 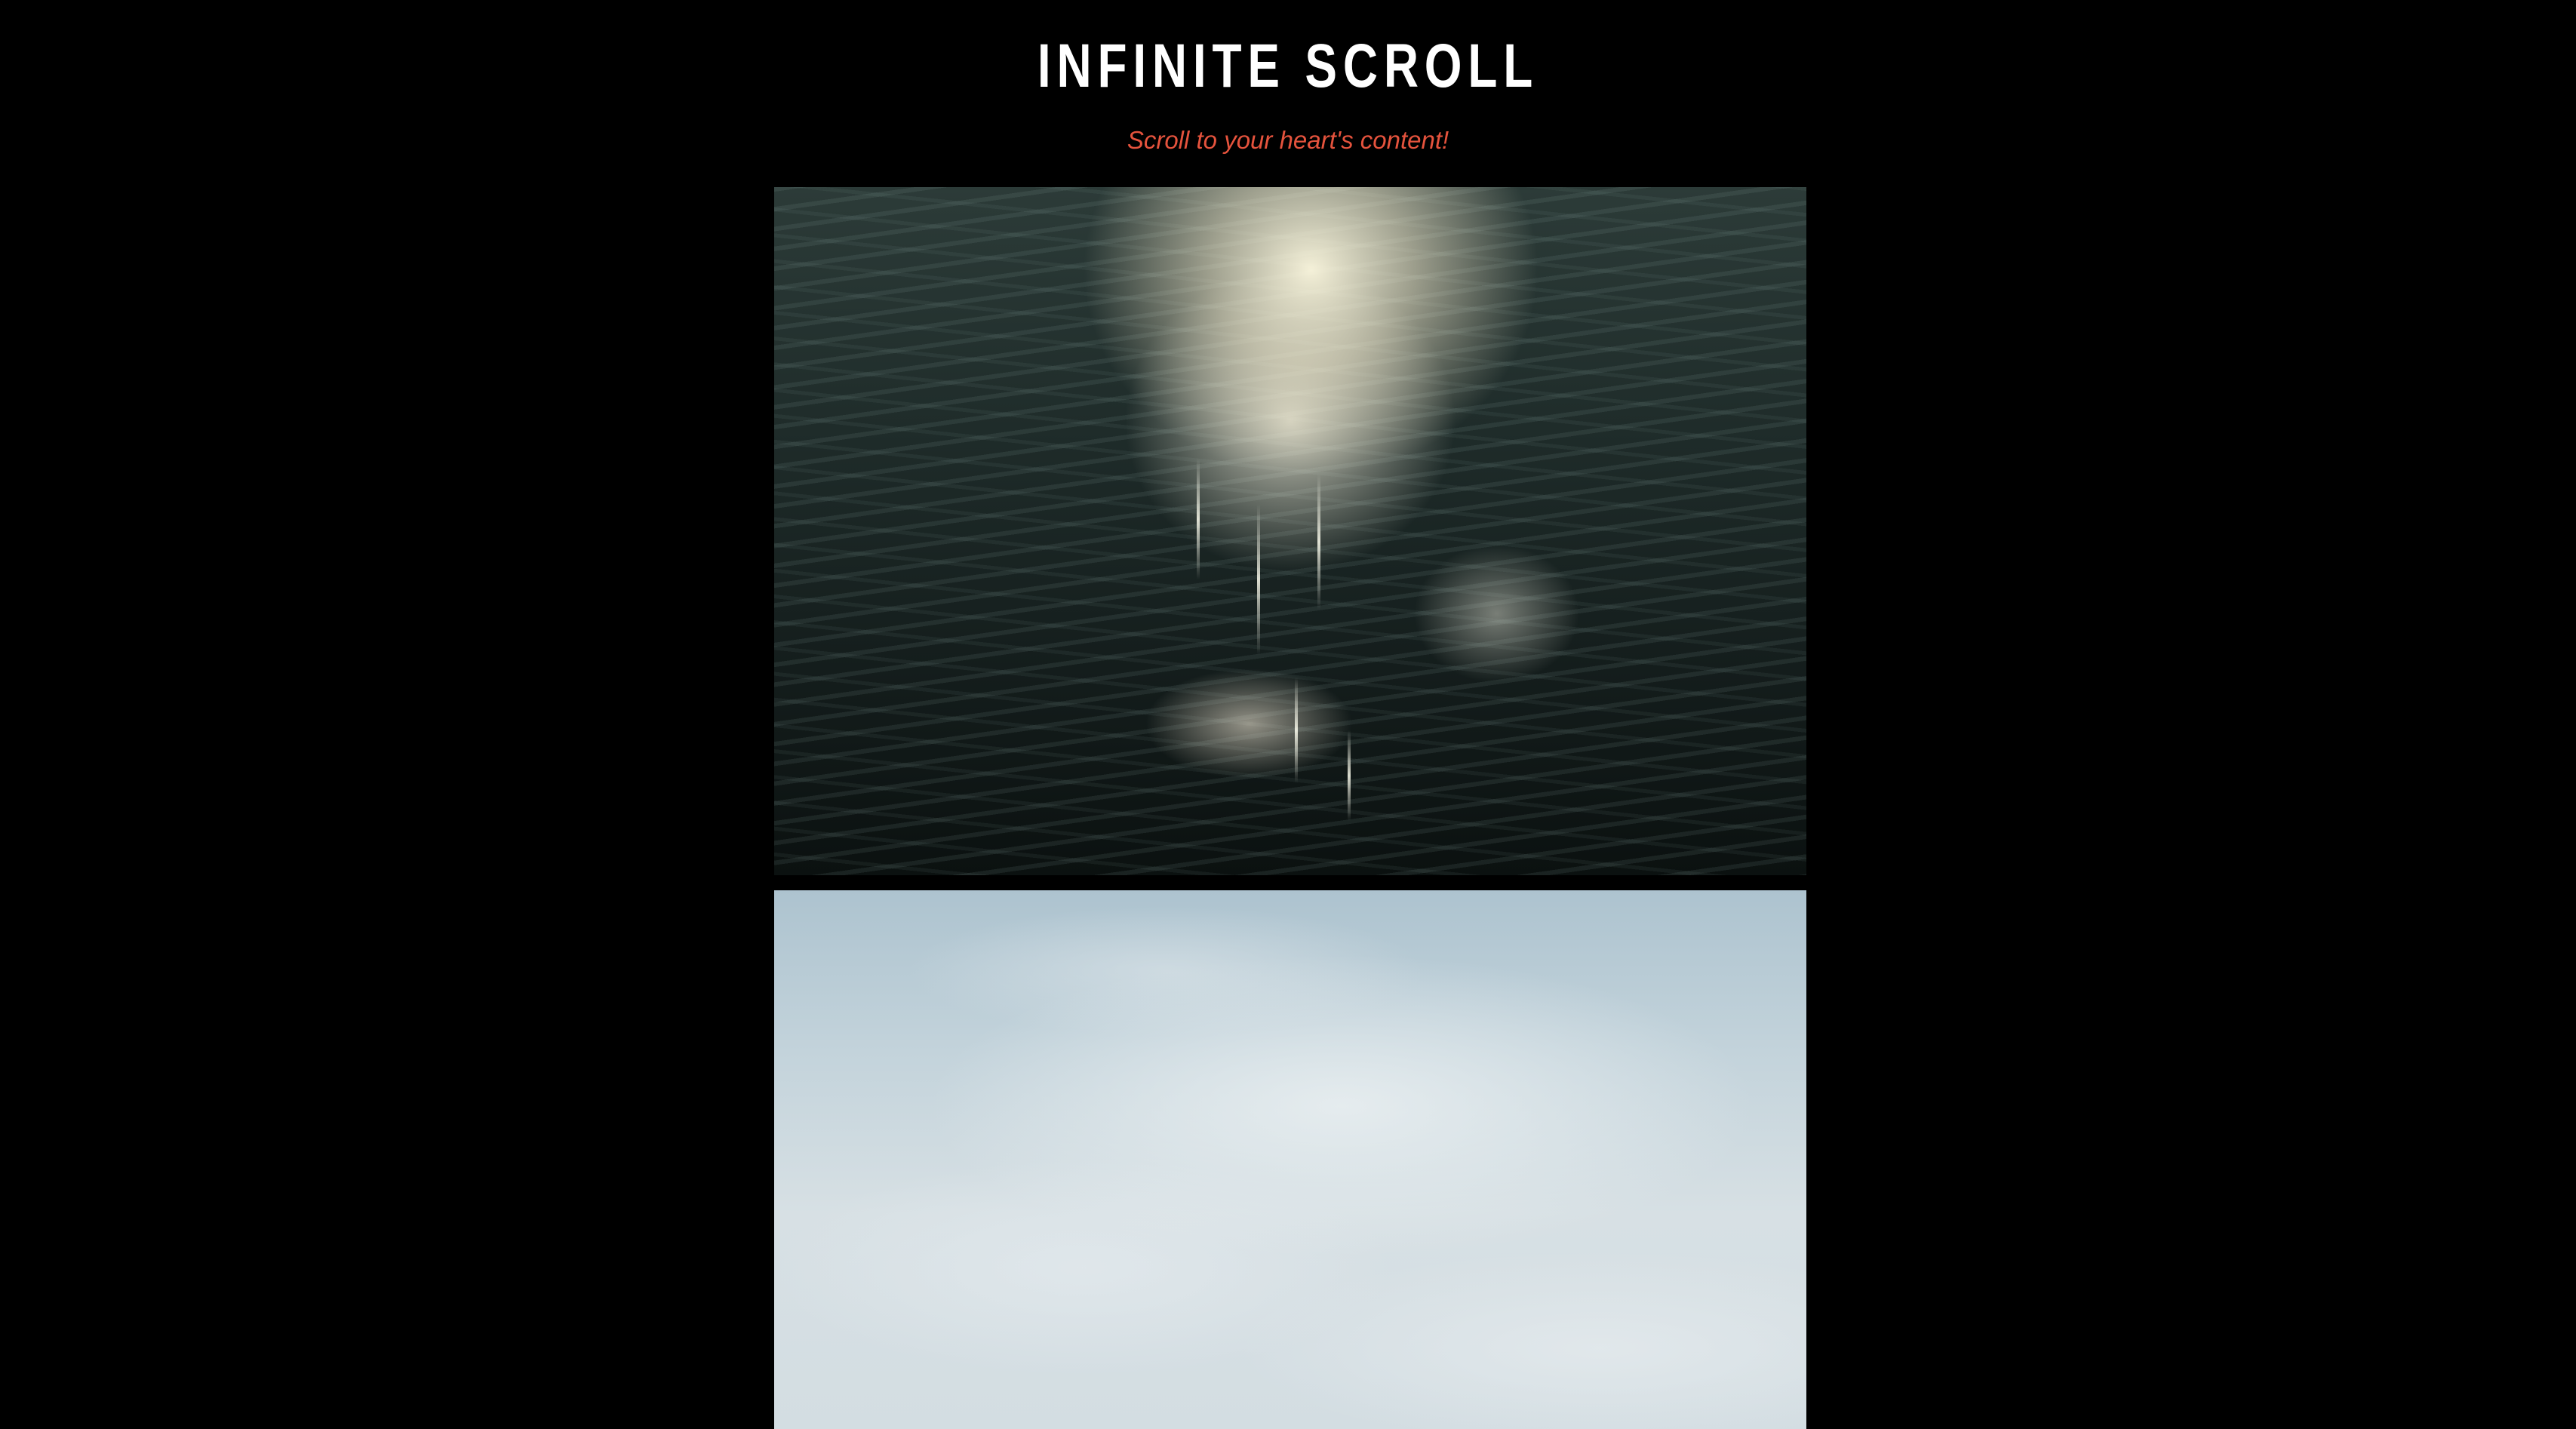 I want to click on page-title: INFINITE SCROLL, so click(x=1288, y=66).